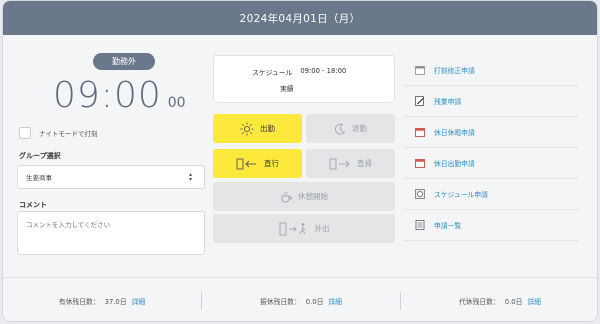  I want to click on link-label: 申請一覧, so click(448, 226).